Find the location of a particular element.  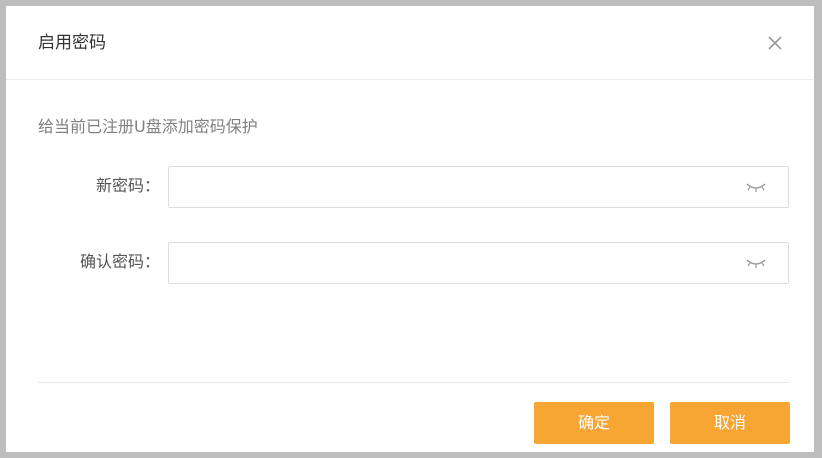

dialog-title: 启用密码 is located at coordinates (72, 43).